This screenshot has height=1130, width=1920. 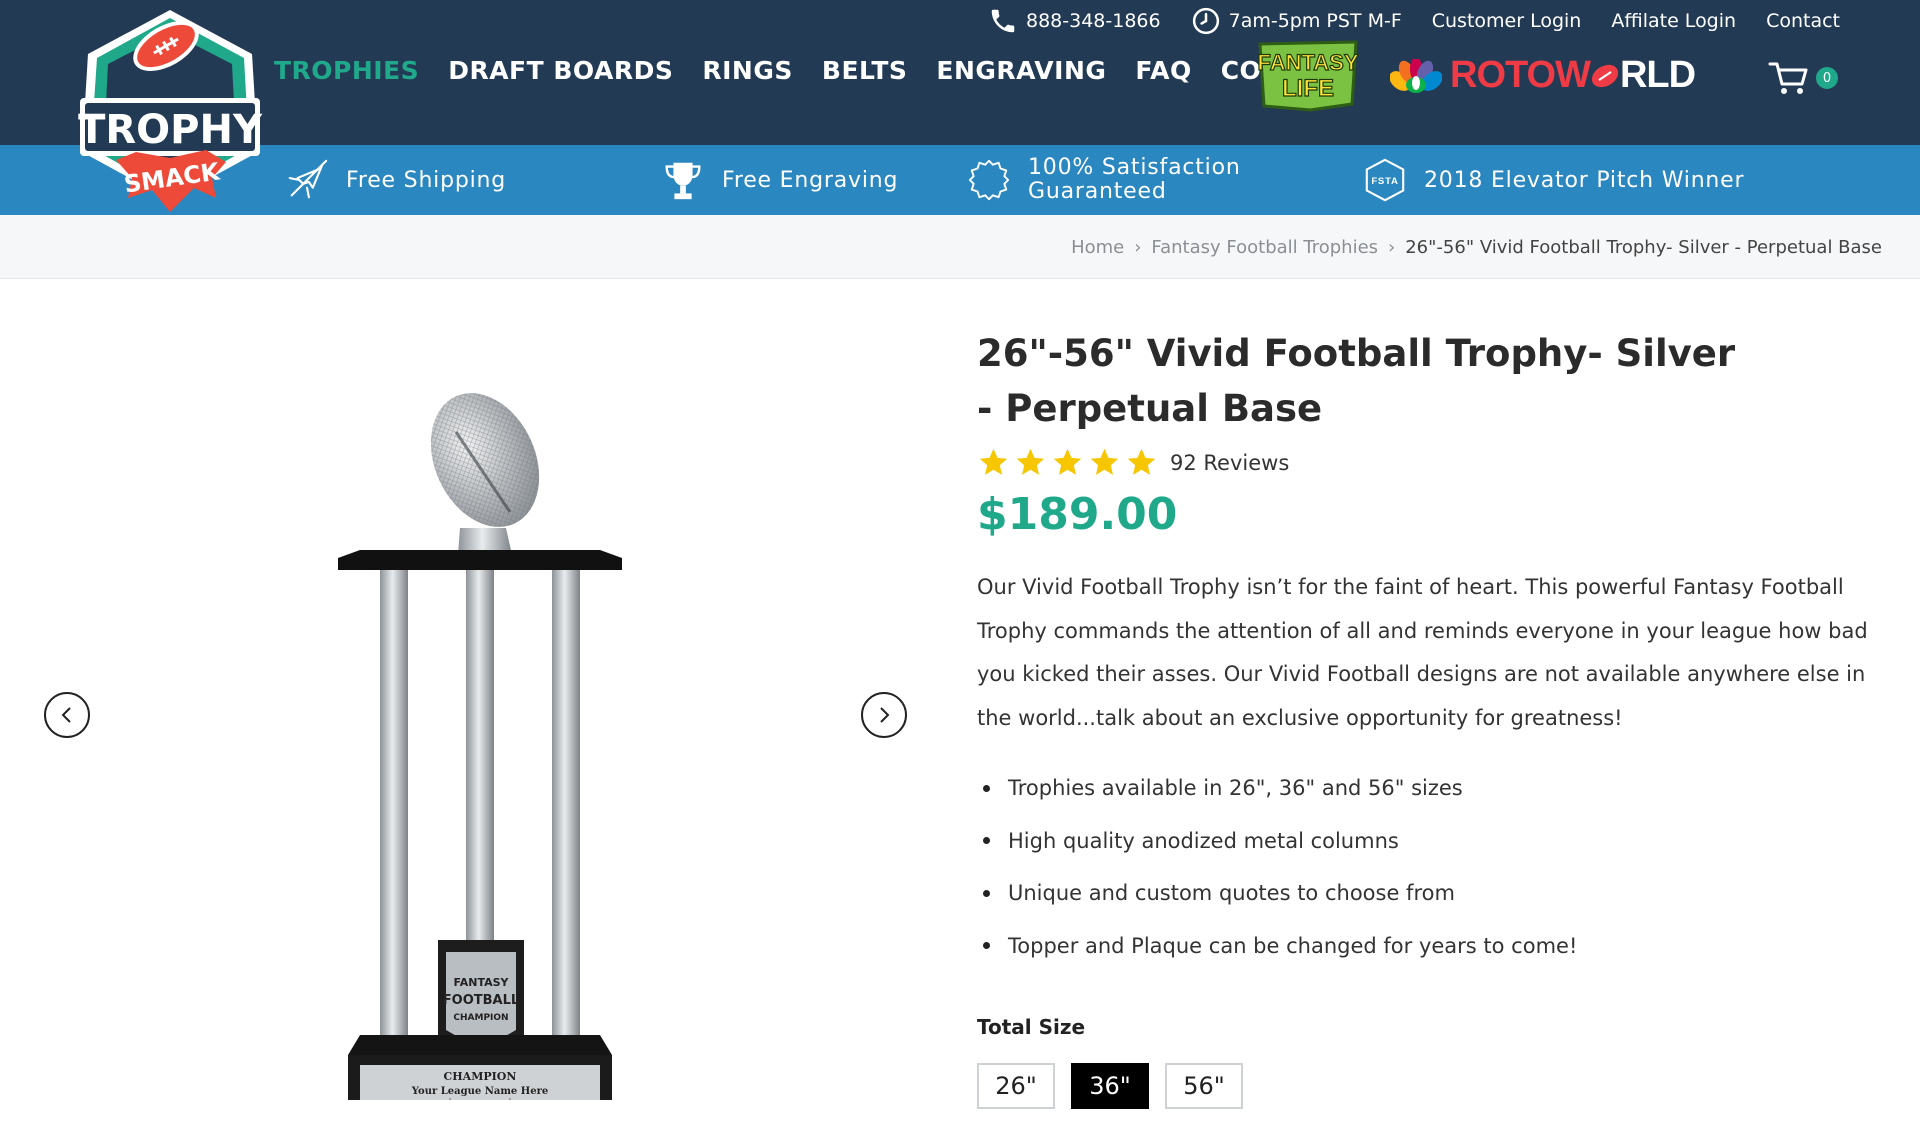 I want to click on award-text: 2018 Elevator Pitch Winner, so click(x=1584, y=180).